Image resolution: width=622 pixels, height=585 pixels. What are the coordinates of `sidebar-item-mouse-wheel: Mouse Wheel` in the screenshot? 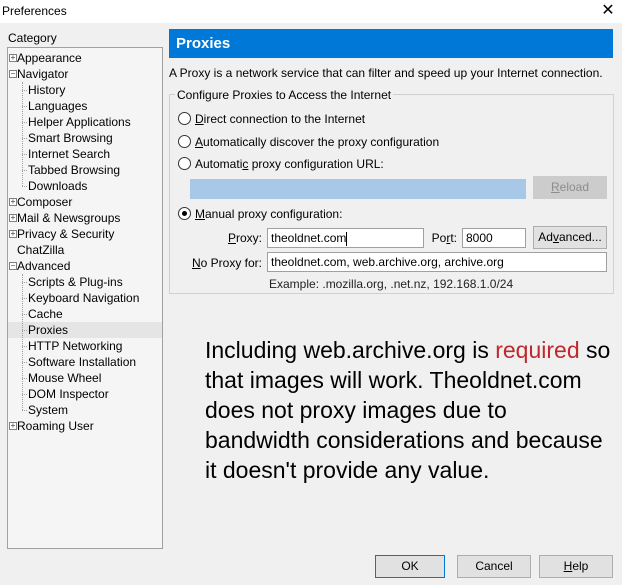 It's located at (85, 378).